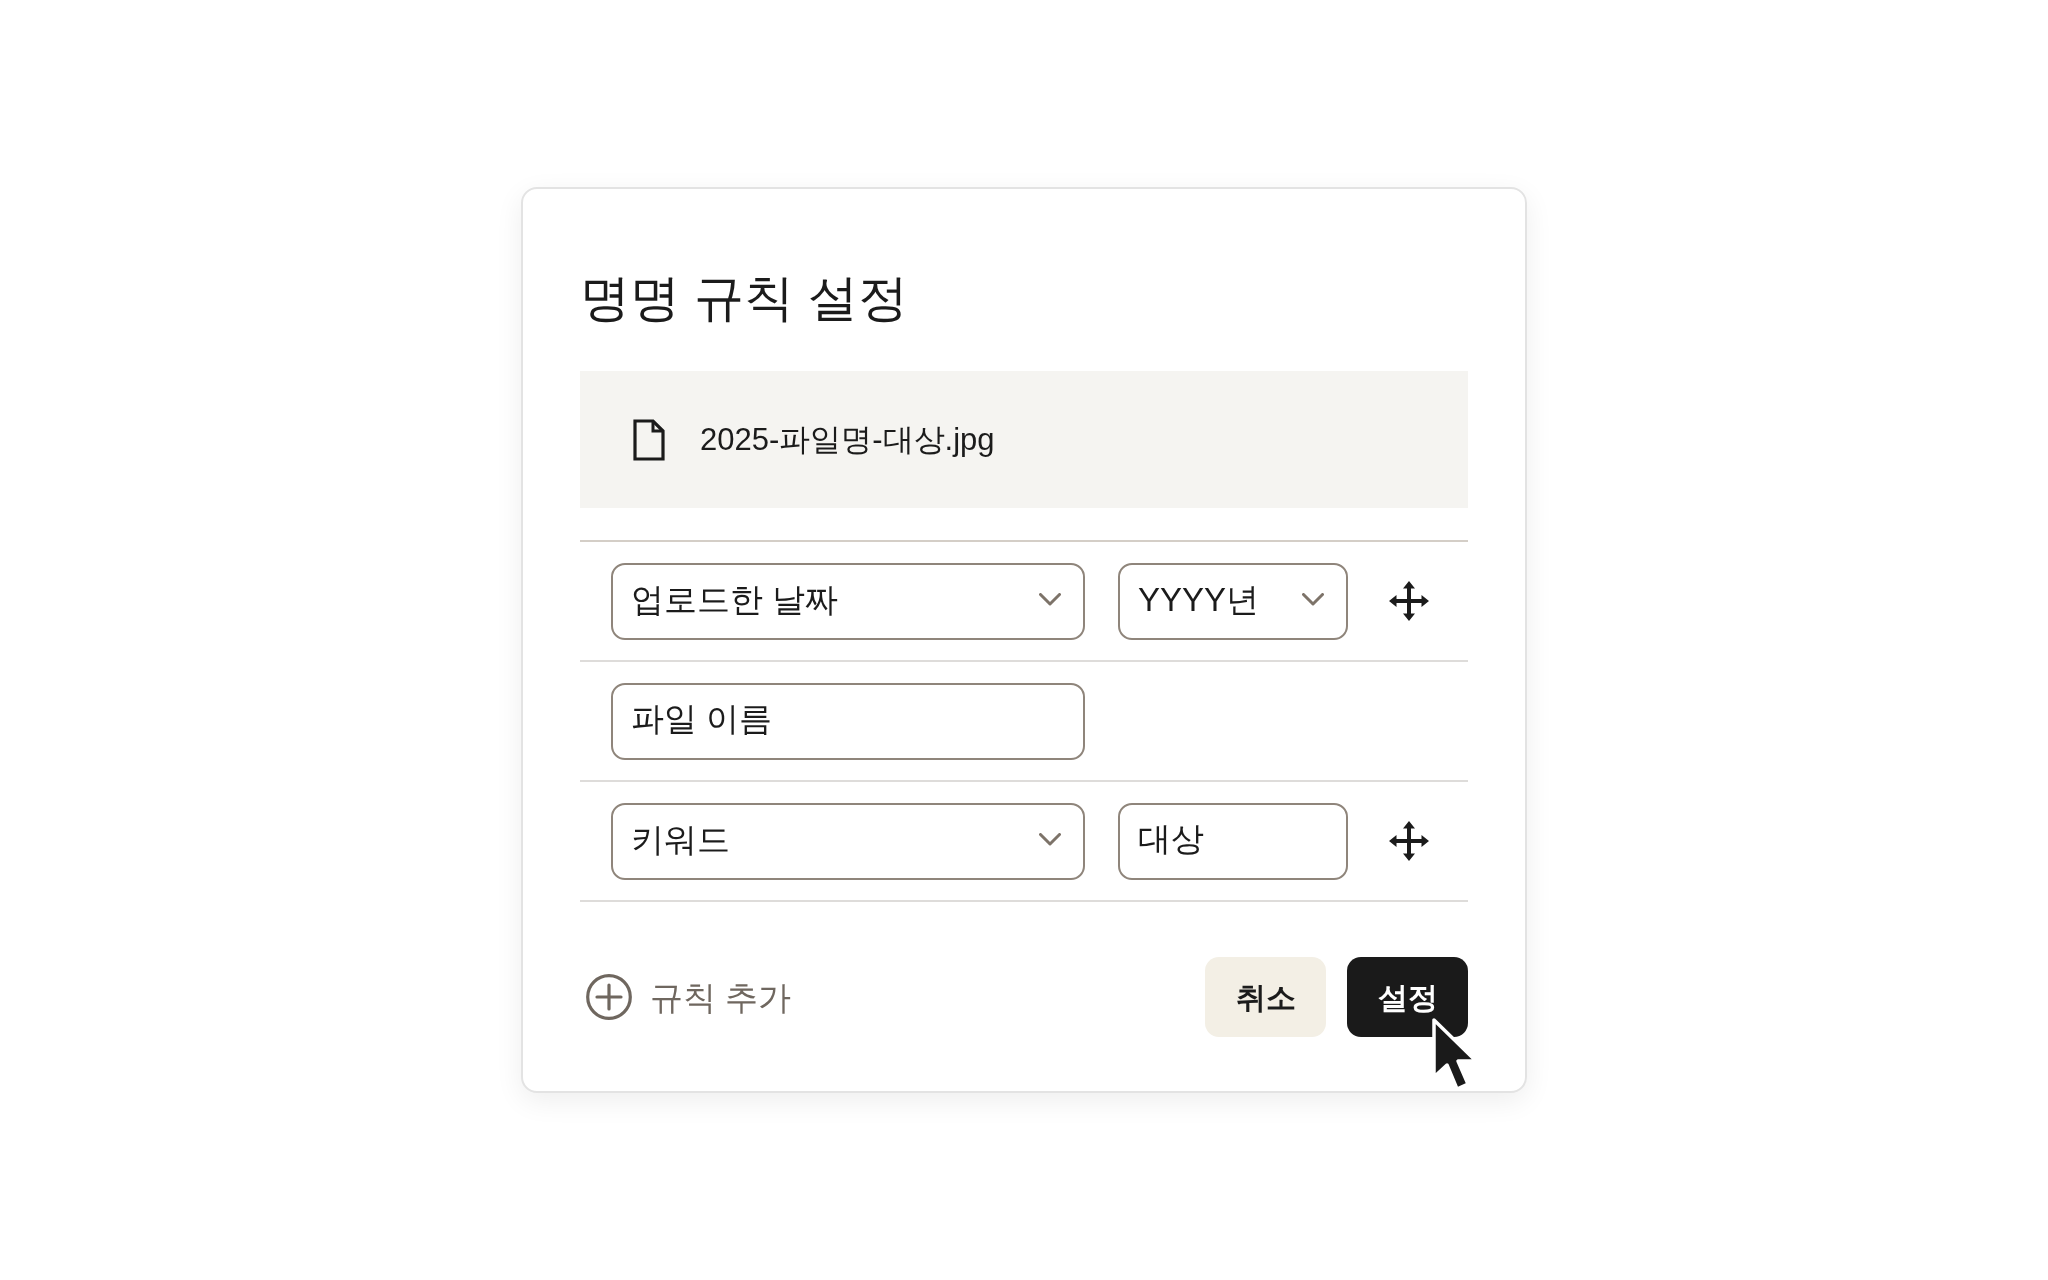 This screenshot has width=2048, height=1280. What do you see at coordinates (1265, 997) in the screenshot?
I see `cancel-button: 취소` at bounding box center [1265, 997].